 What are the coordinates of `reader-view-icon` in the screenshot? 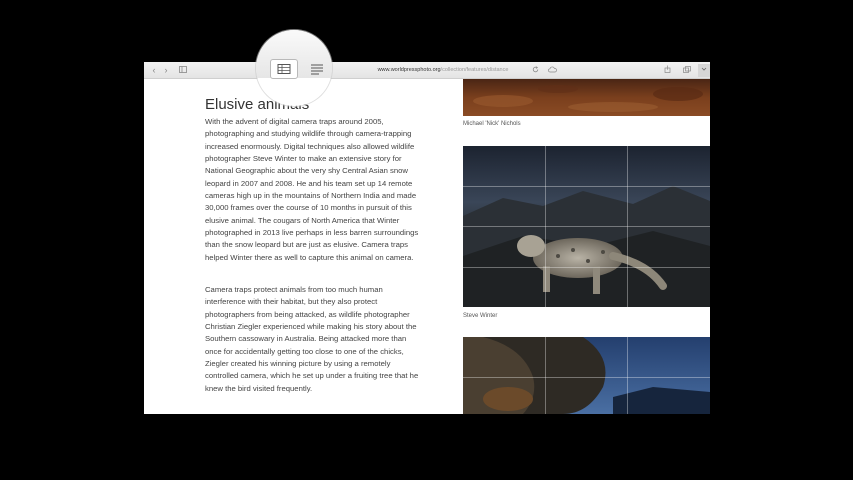 It's located at (284, 69).